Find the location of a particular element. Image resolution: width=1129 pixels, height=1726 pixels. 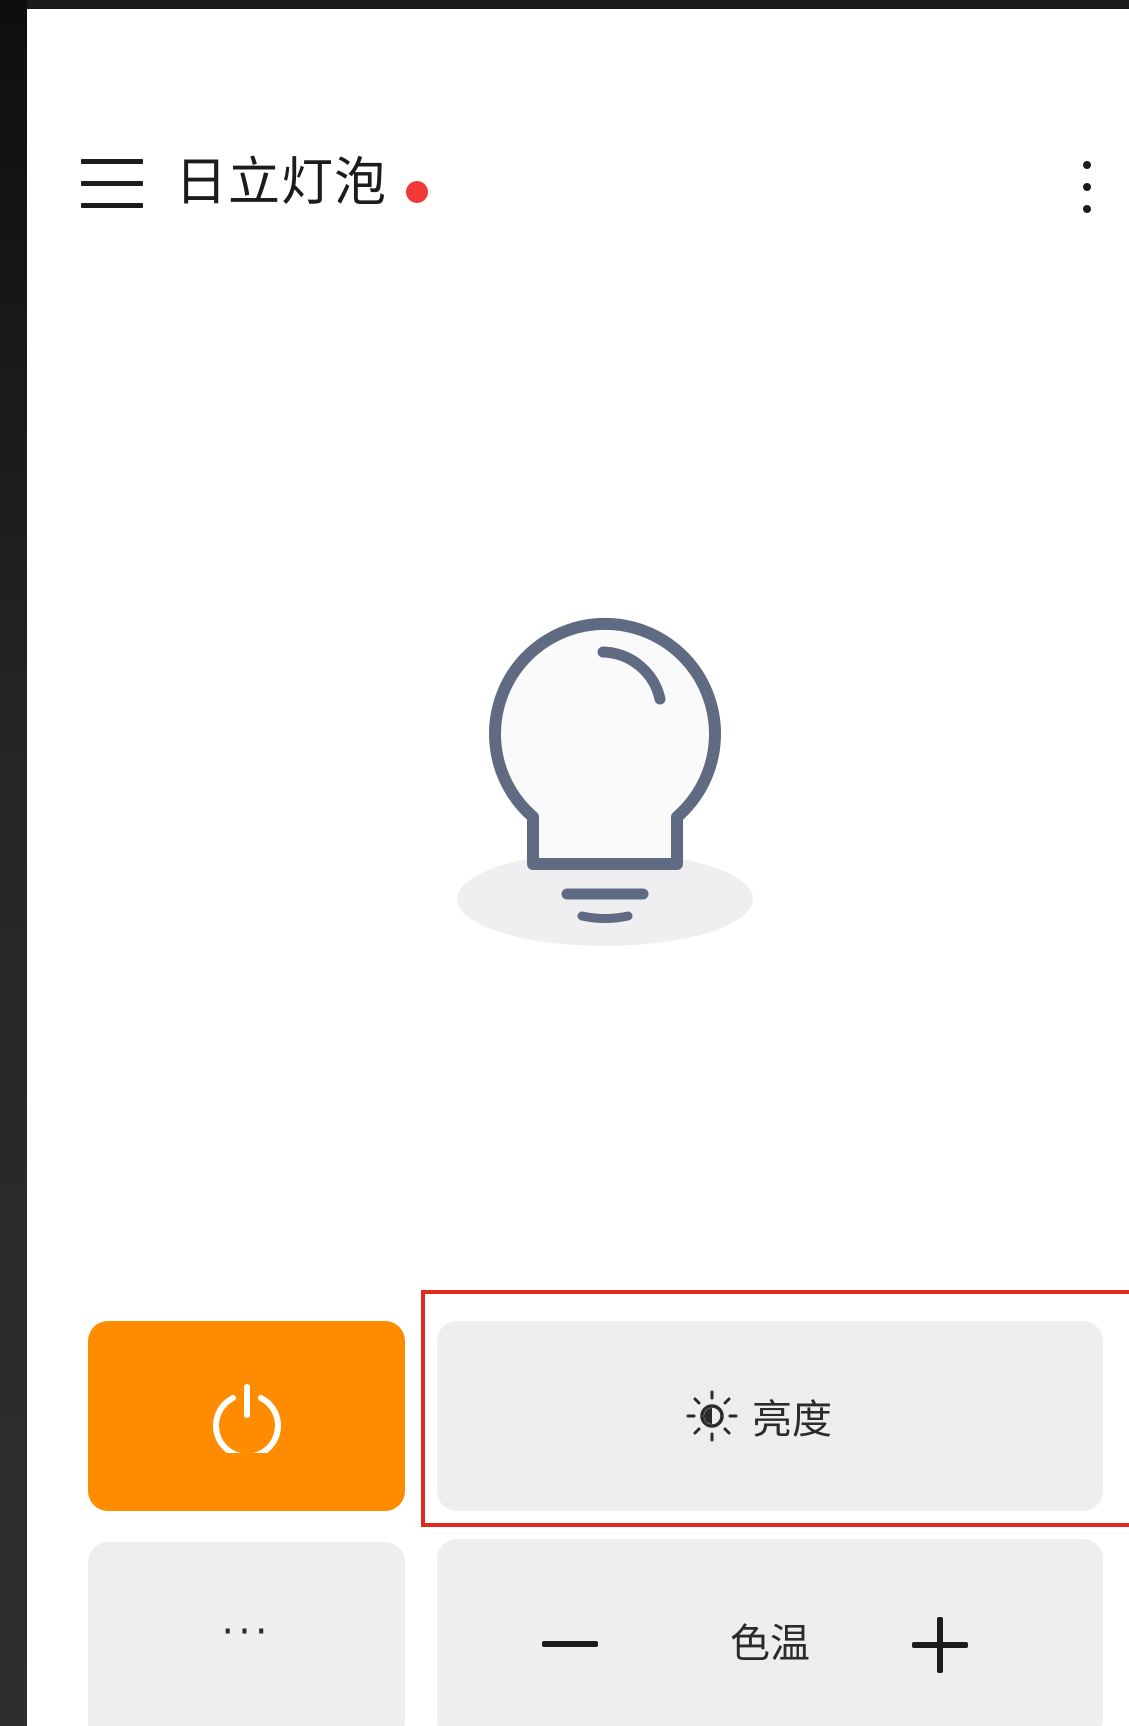

brightness-button: 亮度 is located at coordinates (770, 1416).